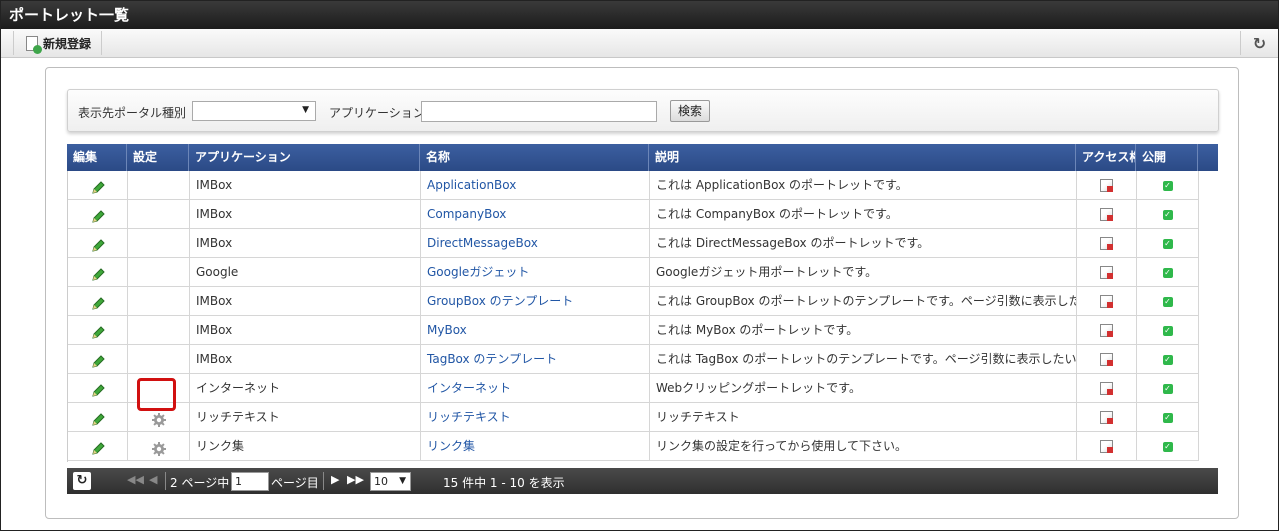 This screenshot has height=531, width=1279. Describe the element at coordinates (355, 479) in the screenshot. I see `last-page-icon: ▶▶` at that location.